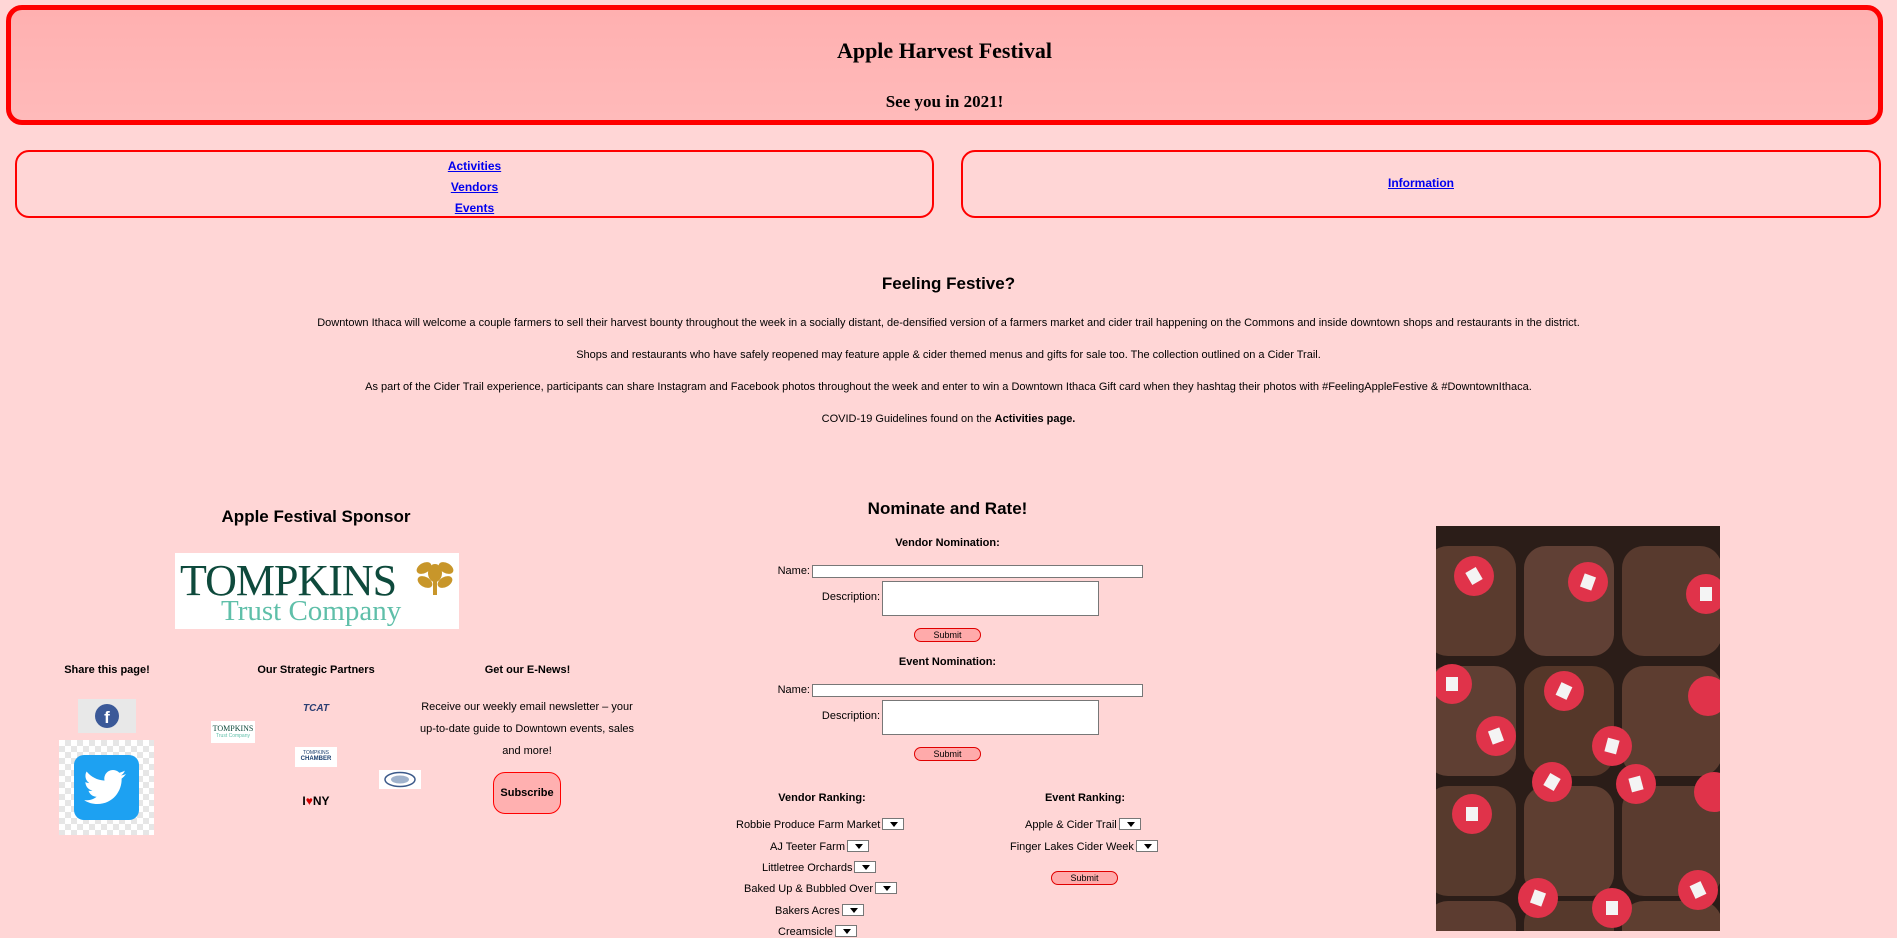 This screenshot has height=938, width=1897. I want to click on vendor-rank-label: Creamsicle, so click(806, 932).